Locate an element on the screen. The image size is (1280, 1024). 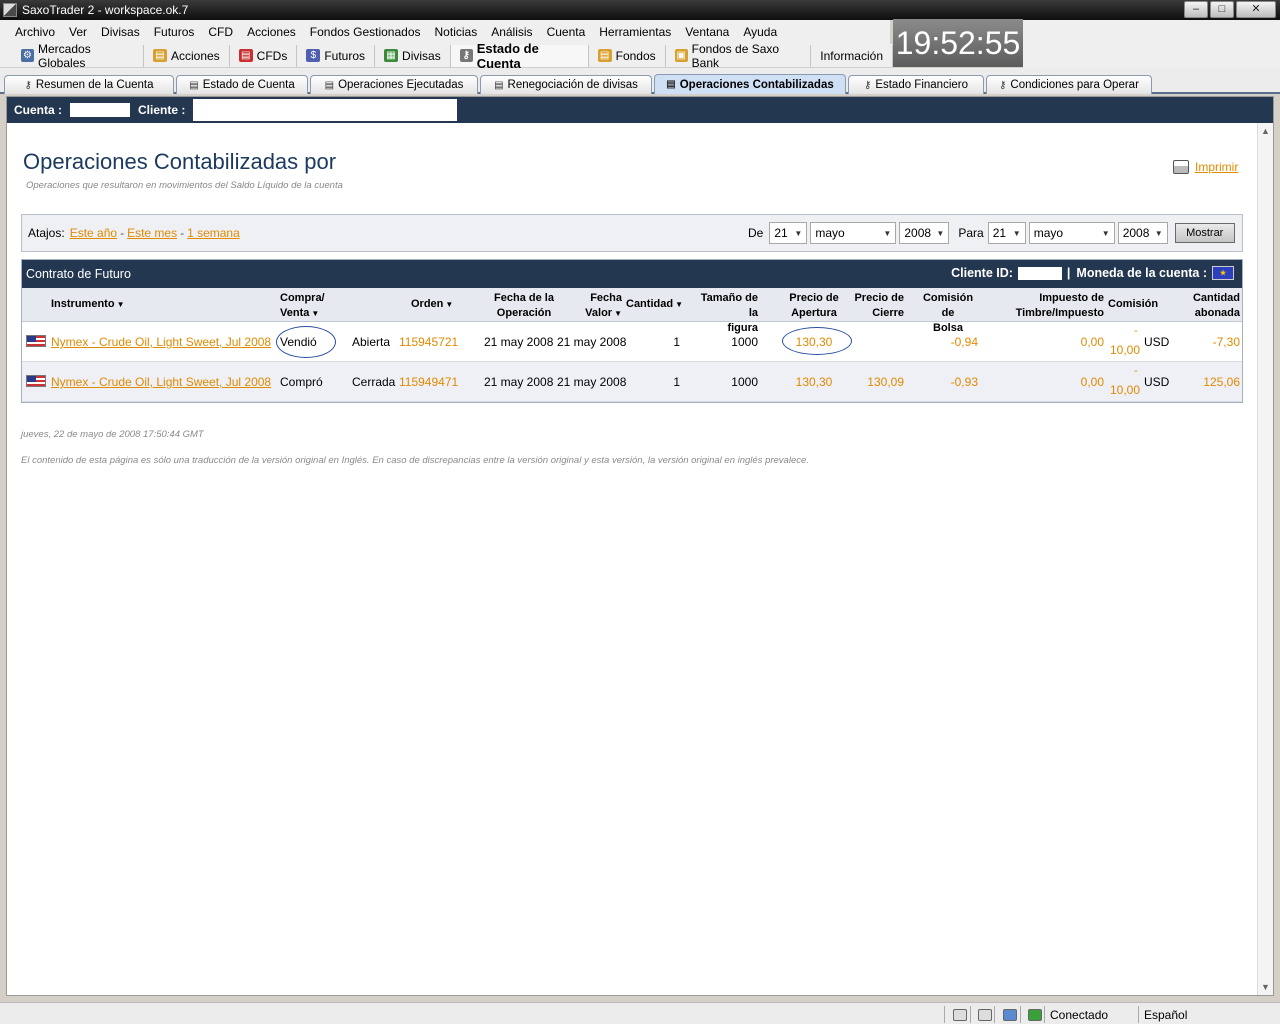
module-label: CFDs is located at coordinates (272, 55).